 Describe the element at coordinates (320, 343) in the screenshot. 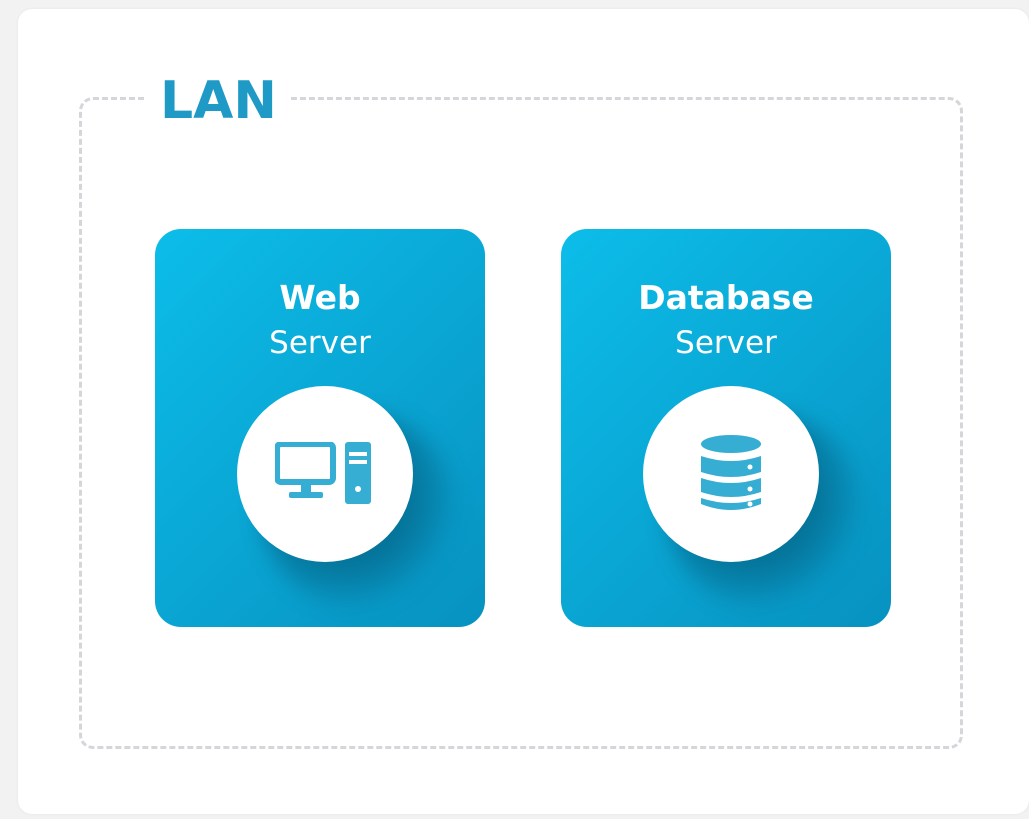

I see `web-server-subtitle: Server` at that location.